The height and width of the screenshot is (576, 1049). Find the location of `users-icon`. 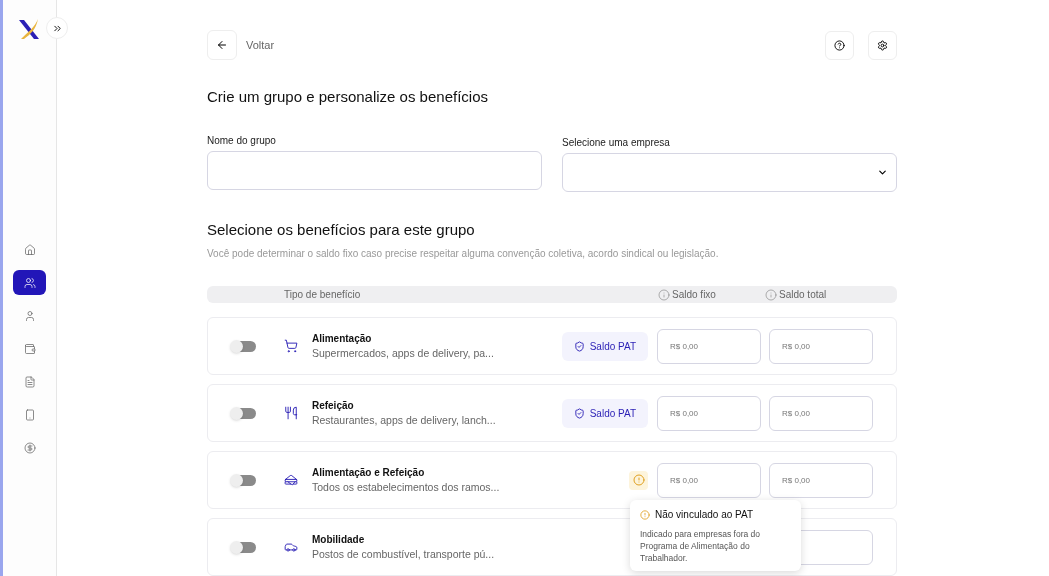

users-icon is located at coordinates (29, 282).